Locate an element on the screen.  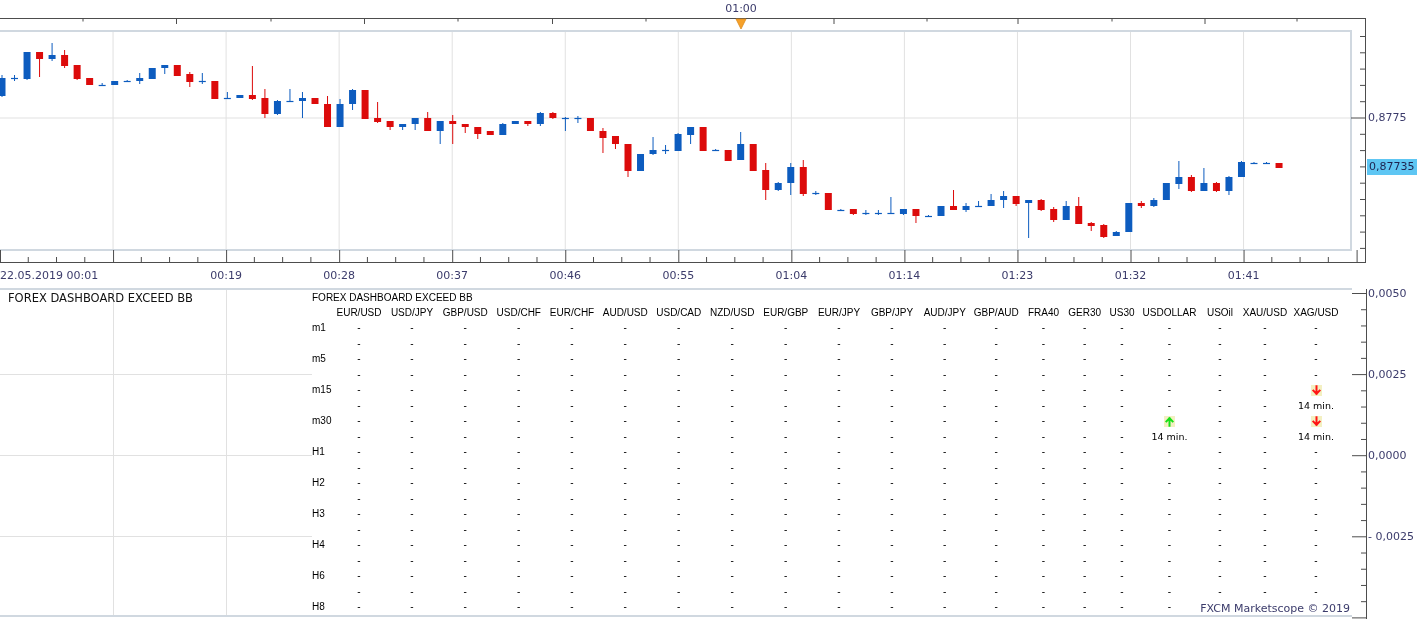
marker-icon is located at coordinates (741, 24).